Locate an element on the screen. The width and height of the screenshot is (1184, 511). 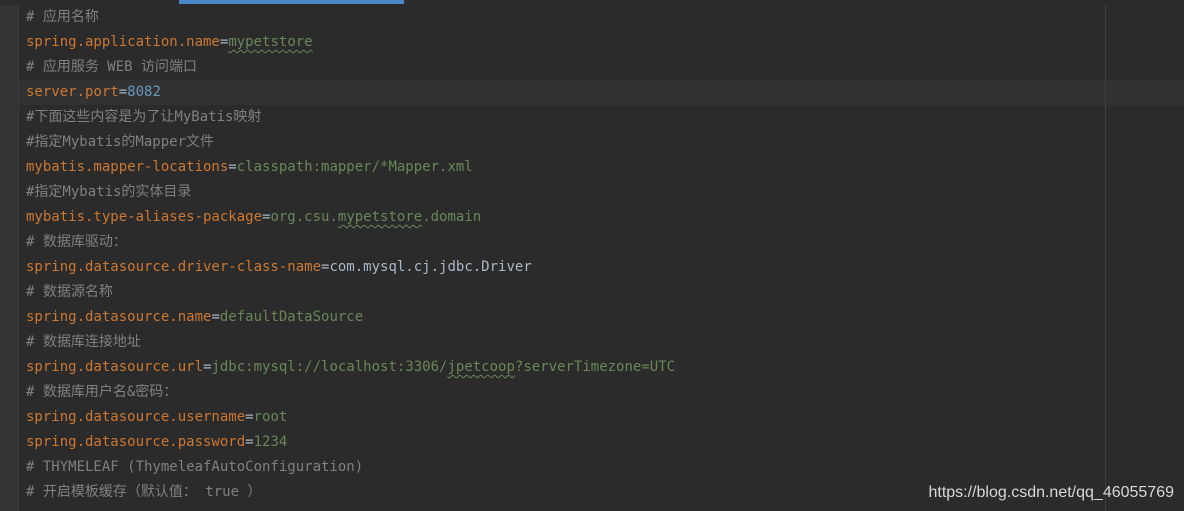
property-value: defaultDataSource is located at coordinates (291, 317).